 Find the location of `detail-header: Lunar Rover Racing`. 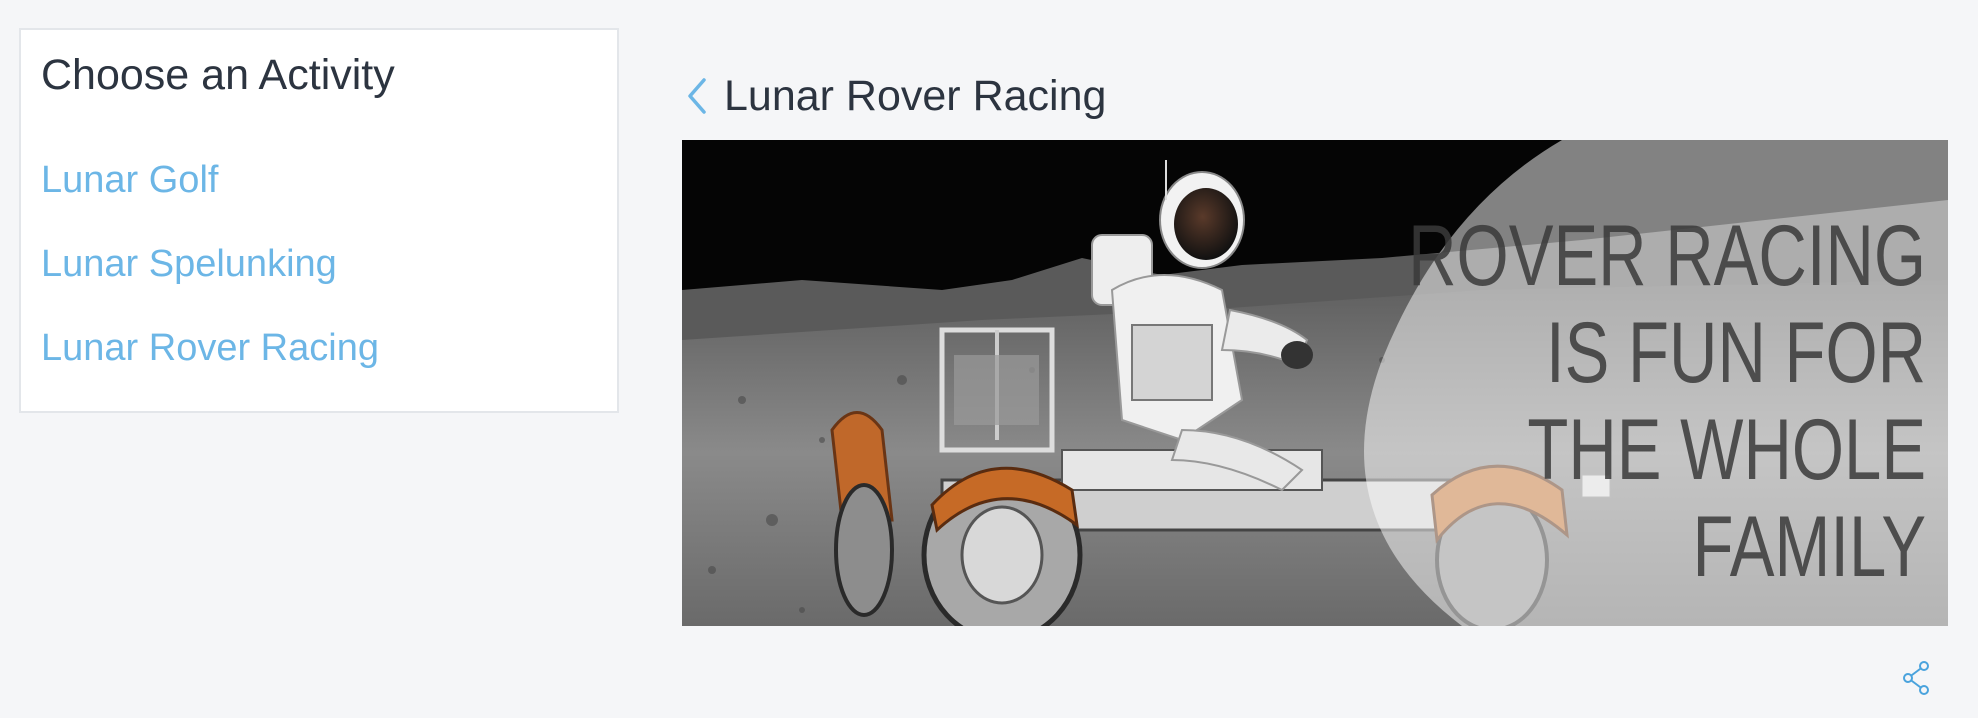

detail-header: Lunar Rover Racing is located at coordinates (896, 96).